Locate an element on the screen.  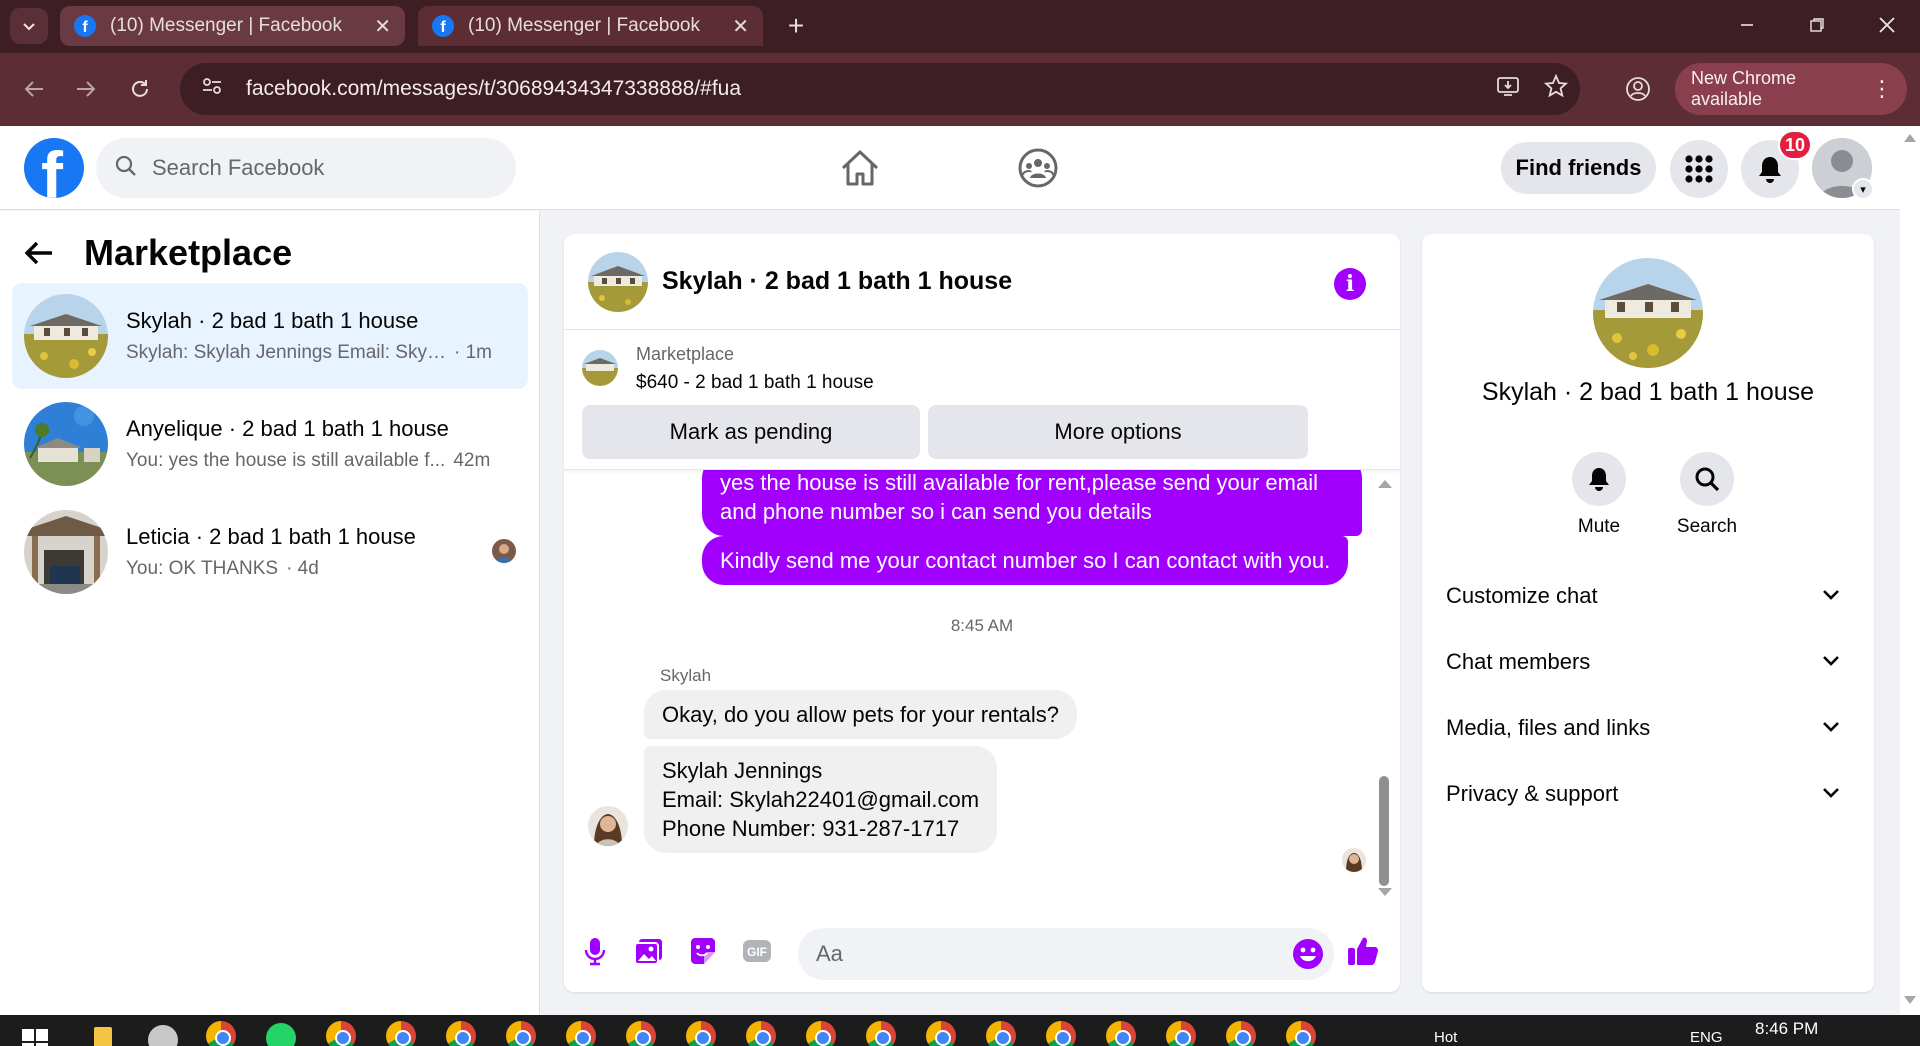
minimize-button is located at coordinates (1747, 25).